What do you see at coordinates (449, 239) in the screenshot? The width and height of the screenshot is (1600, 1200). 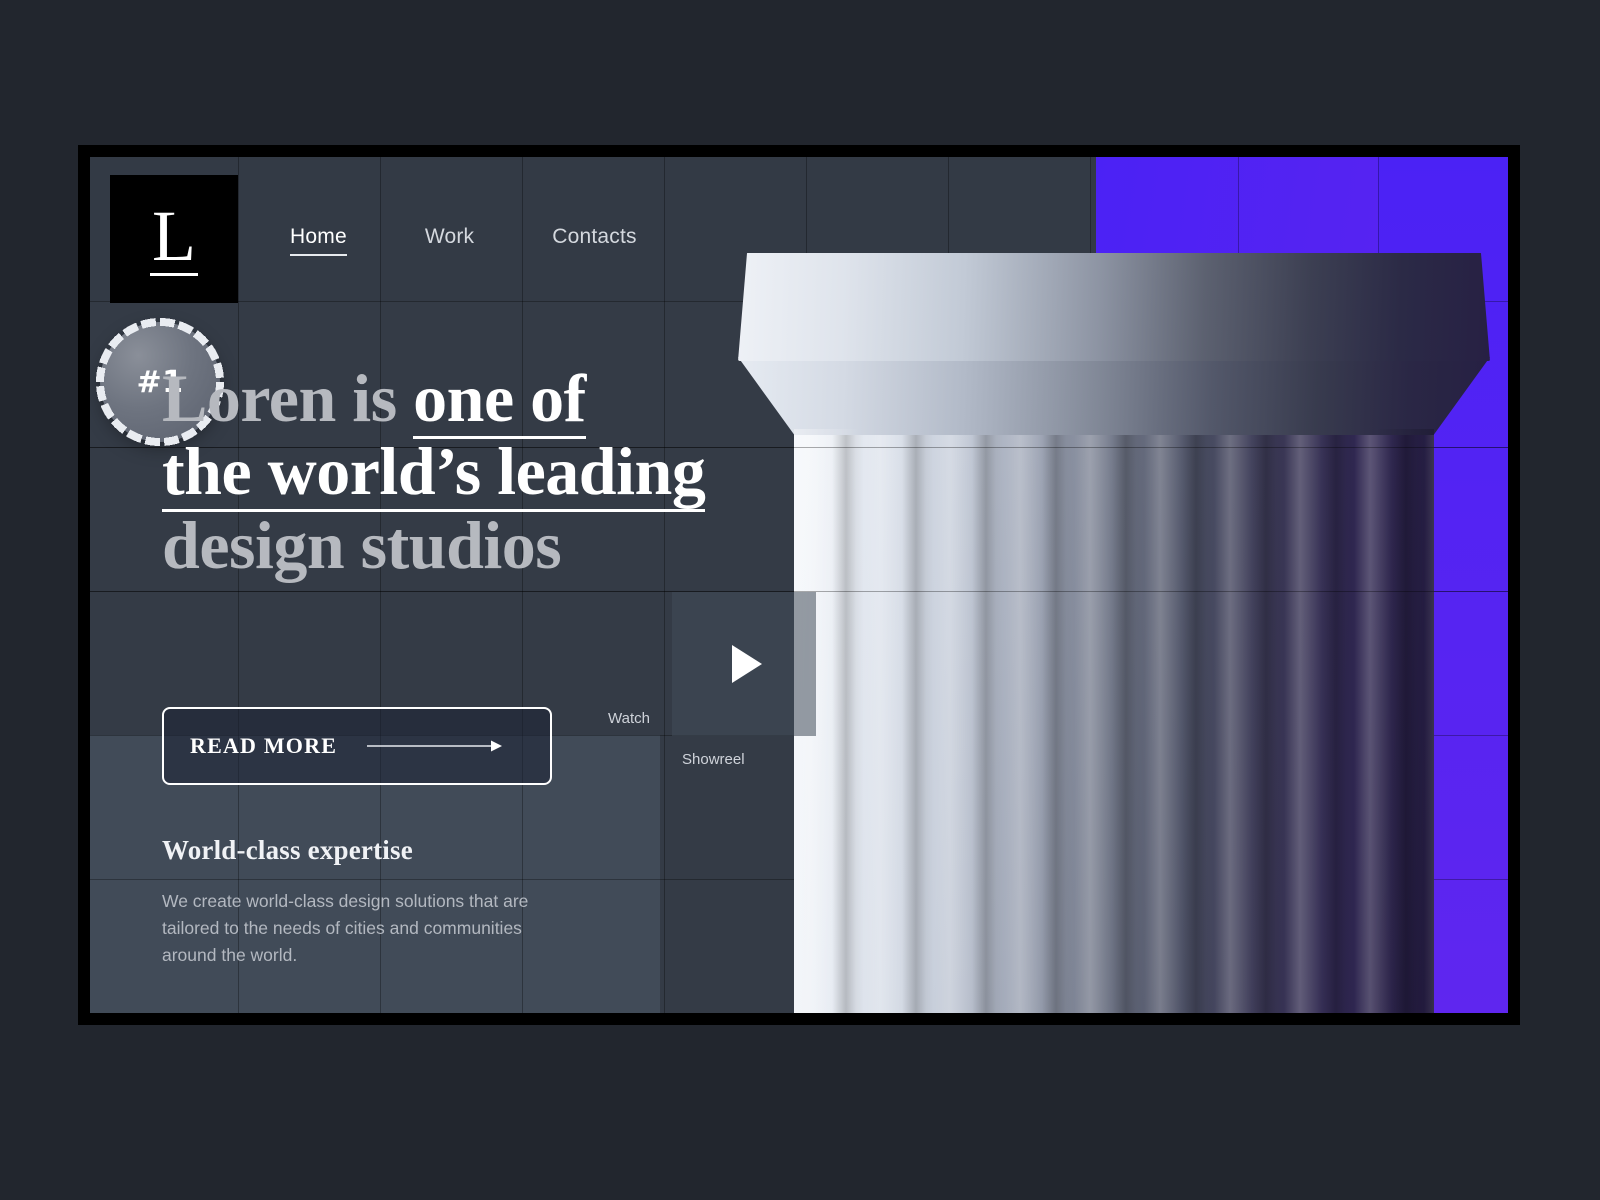 I see `nav-item-work: Work` at bounding box center [449, 239].